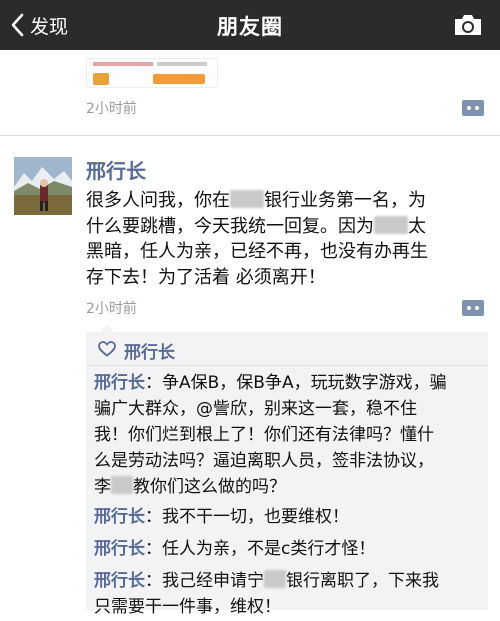 The image size is (500, 621). What do you see at coordinates (345, 200) in the screenshot?
I see `post-text-segment: 银行业务第一名，为` at bounding box center [345, 200].